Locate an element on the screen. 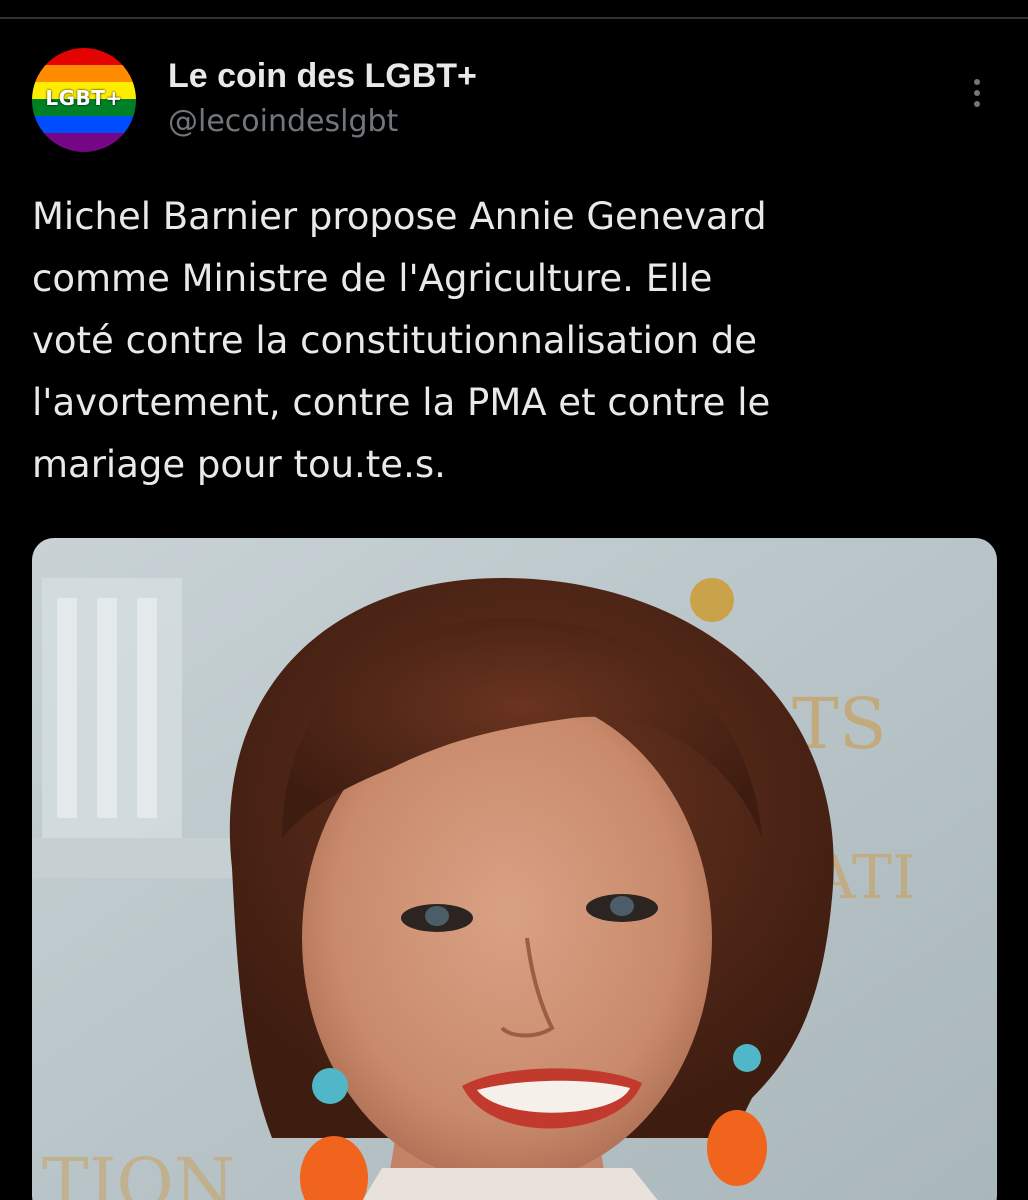 The height and width of the screenshot is (1200, 1028). author-handle: @lecoindeslgbt is located at coordinates (322, 122).